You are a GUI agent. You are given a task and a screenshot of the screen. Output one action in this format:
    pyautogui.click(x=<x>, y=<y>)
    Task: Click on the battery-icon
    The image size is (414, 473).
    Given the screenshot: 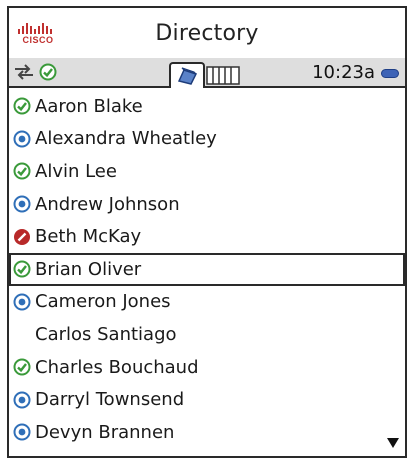 What is the action you would take?
    pyautogui.click(x=390, y=73)
    